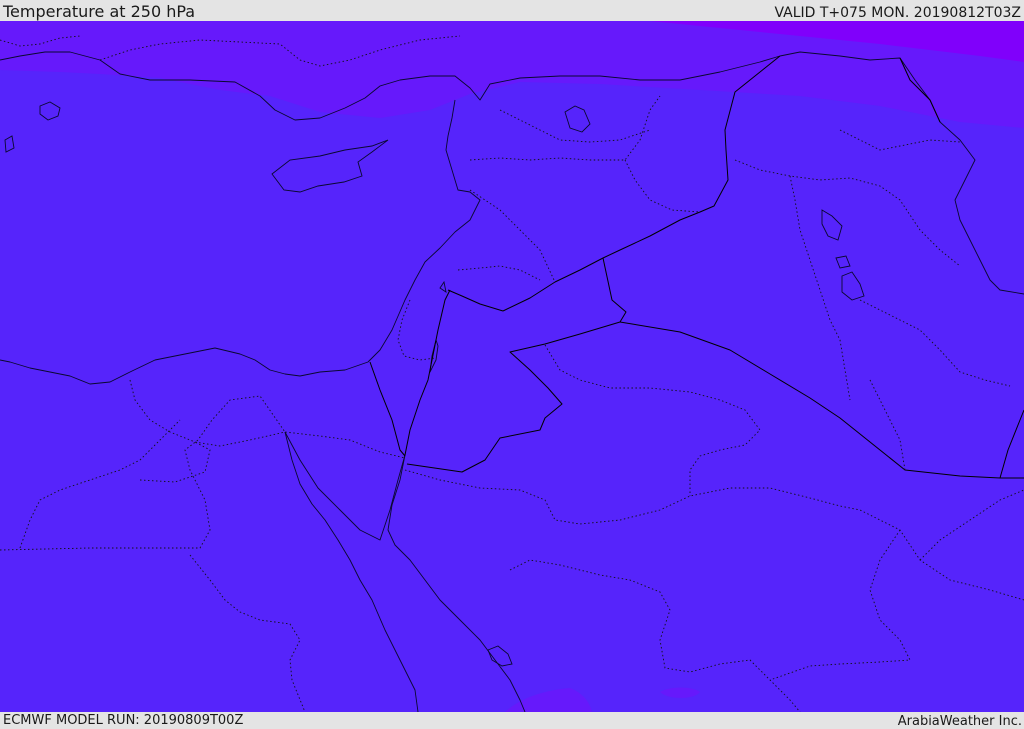  What do you see at coordinates (959, 721) in the screenshot?
I see `credit-label: ArabiaWeather Inc.` at bounding box center [959, 721].